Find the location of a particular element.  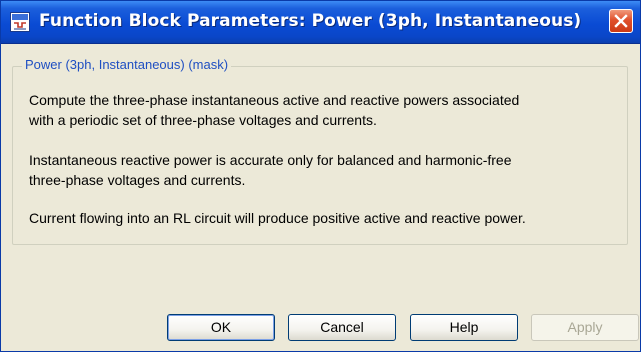

close-icon is located at coordinates (621, 21).